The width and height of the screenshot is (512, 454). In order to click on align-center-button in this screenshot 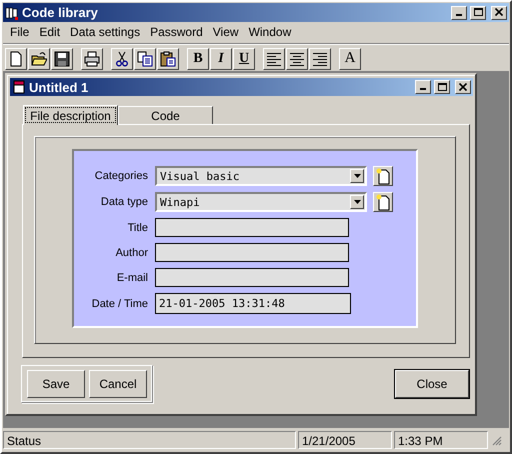, I will do `click(297, 59)`.